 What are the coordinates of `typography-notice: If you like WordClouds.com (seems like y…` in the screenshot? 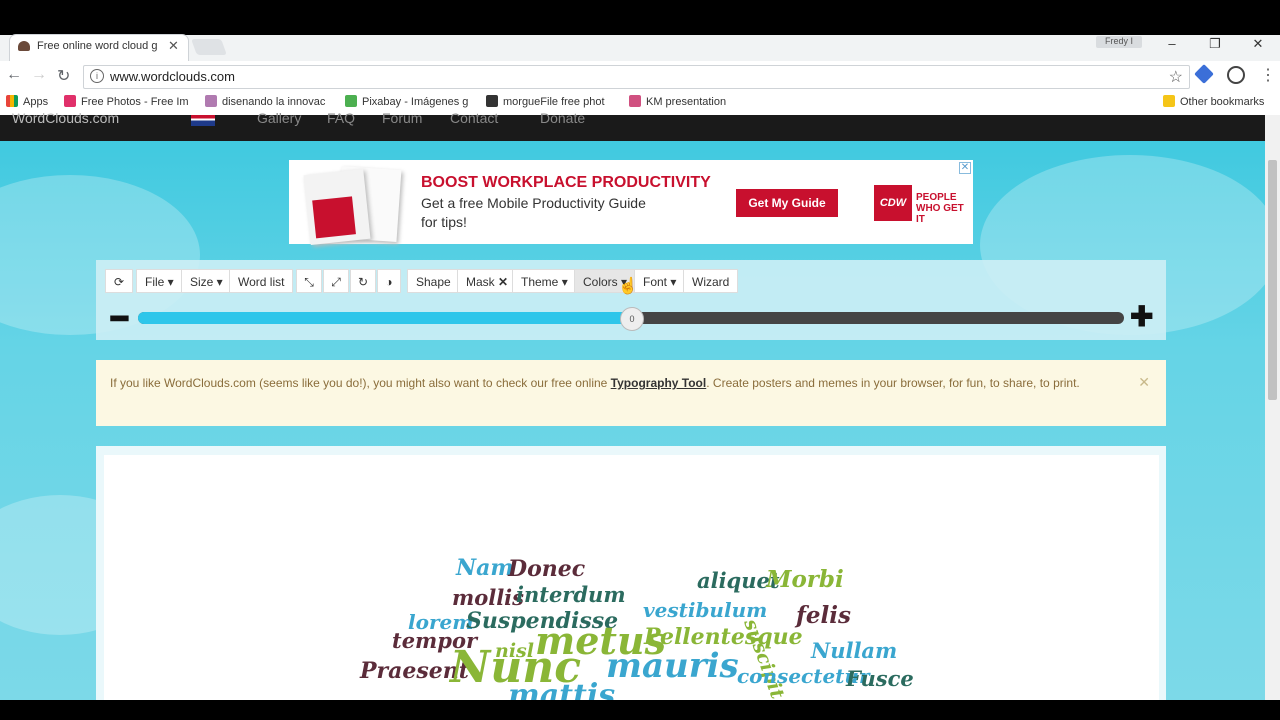 It's located at (631, 393).